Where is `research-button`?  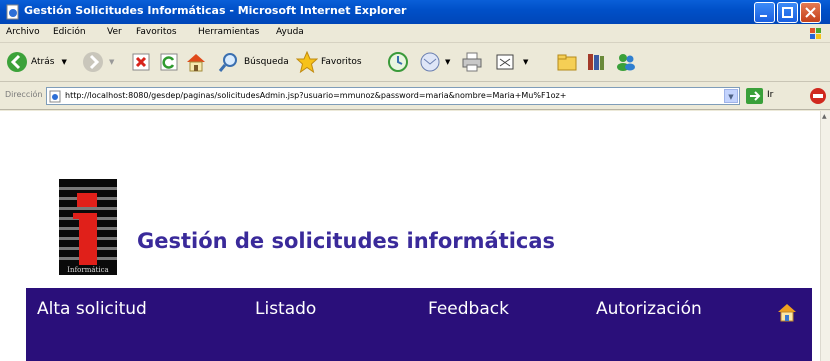 research-button is located at coordinates (596, 62).